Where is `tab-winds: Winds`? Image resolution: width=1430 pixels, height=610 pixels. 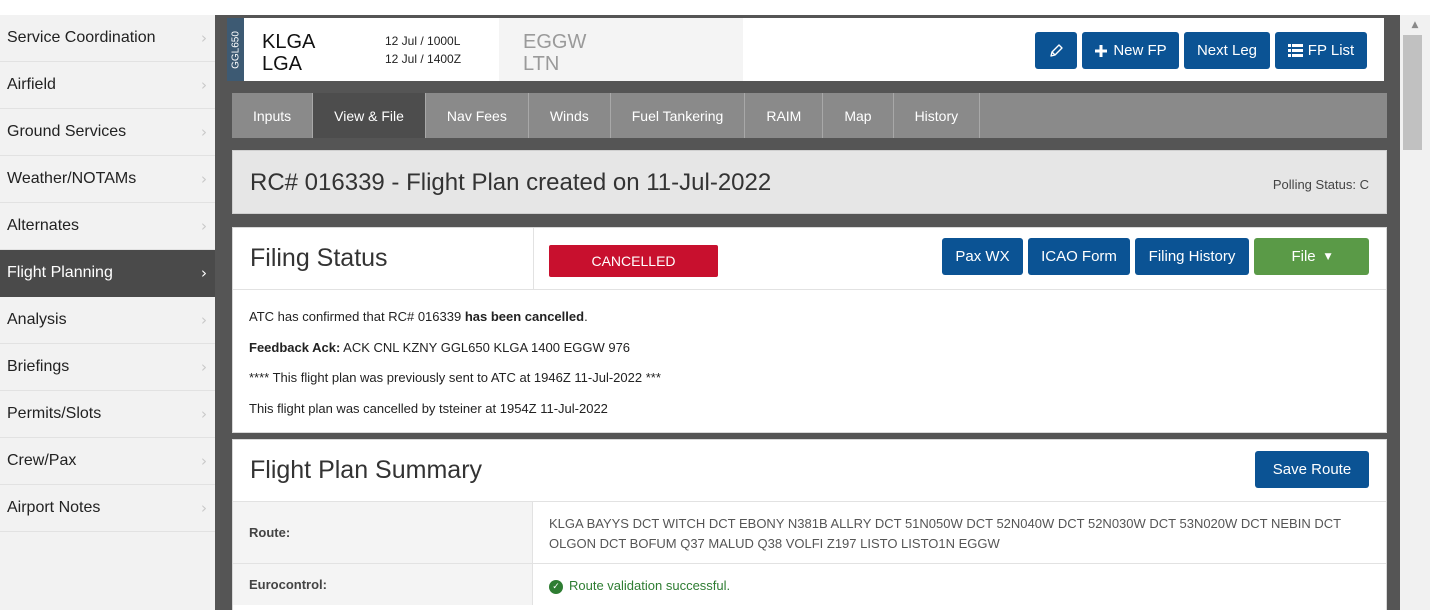
tab-winds: Winds is located at coordinates (570, 115).